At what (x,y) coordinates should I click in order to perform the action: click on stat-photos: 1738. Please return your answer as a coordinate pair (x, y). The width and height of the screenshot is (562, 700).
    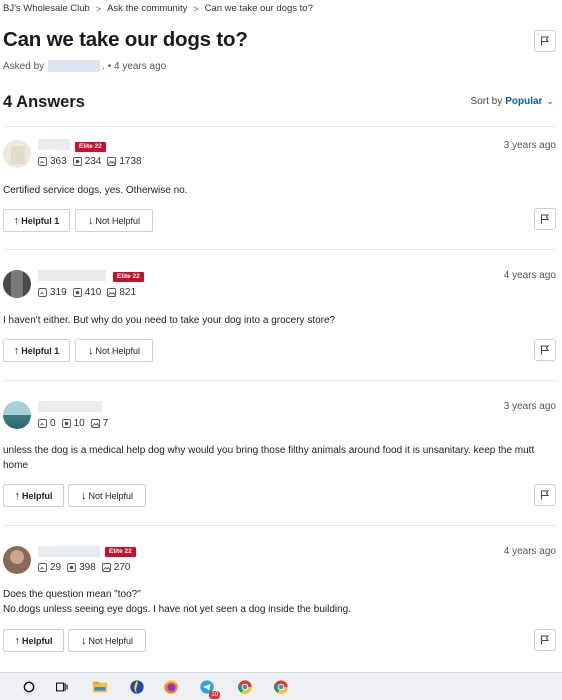
    Looking at the image, I should click on (124, 161).